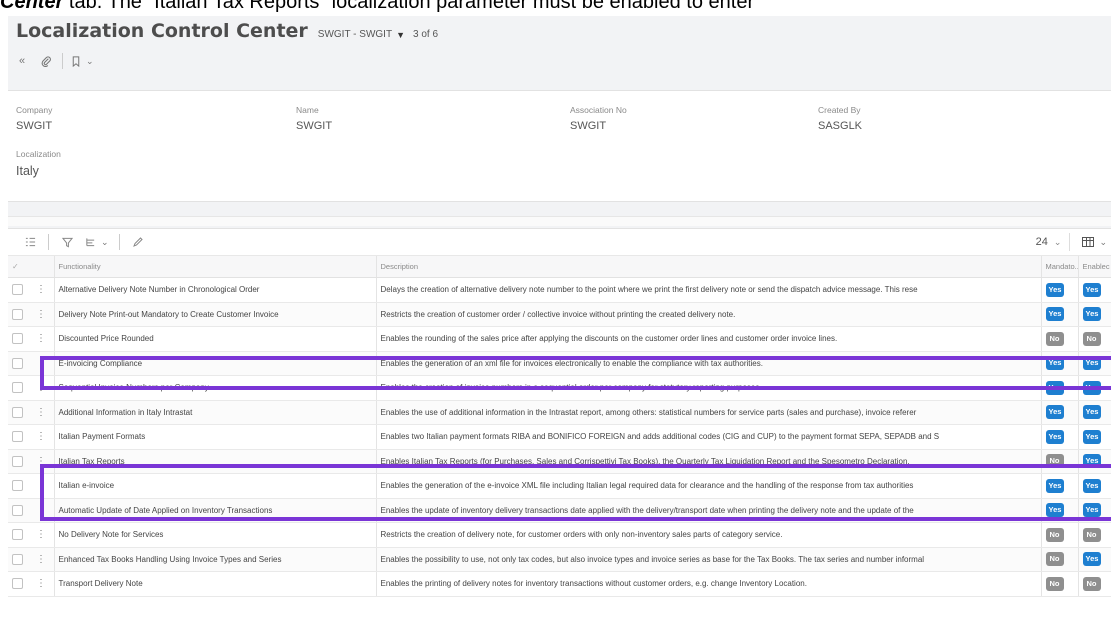 The height and width of the screenshot is (621, 1111). What do you see at coordinates (214, 266) in the screenshot?
I see `functionality-column-header: Functionality` at bounding box center [214, 266].